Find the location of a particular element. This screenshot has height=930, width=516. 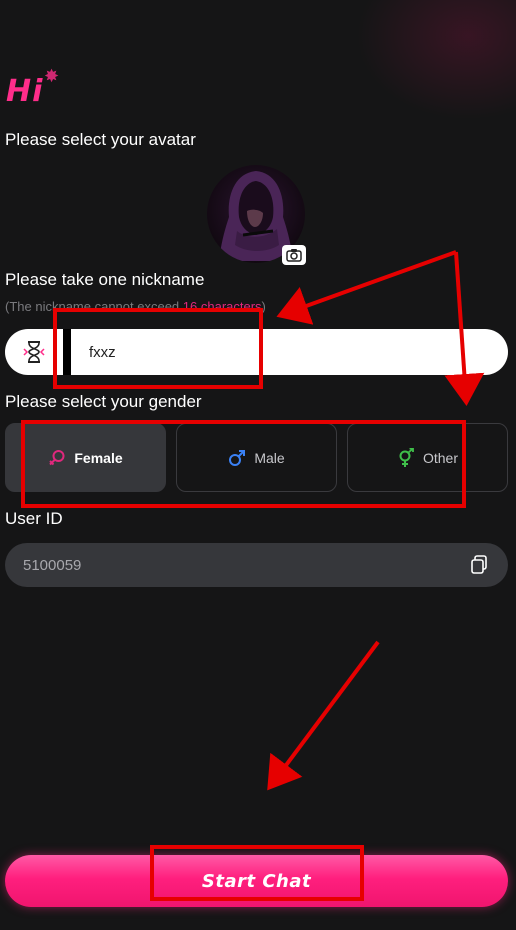

start-chat-button: Start Chat is located at coordinates (256, 881).